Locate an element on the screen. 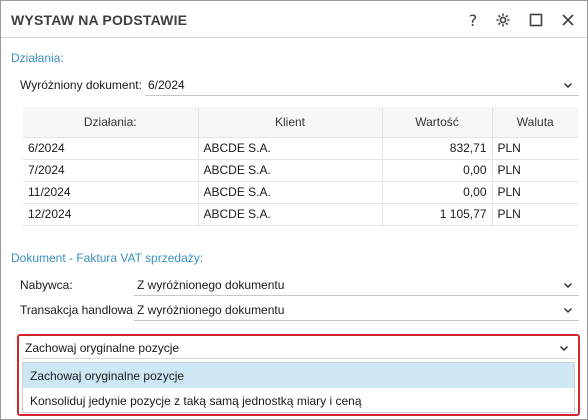 This screenshot has height=420, width=588. cell-value: 1 105,77 is located at coordinates (437, 214).